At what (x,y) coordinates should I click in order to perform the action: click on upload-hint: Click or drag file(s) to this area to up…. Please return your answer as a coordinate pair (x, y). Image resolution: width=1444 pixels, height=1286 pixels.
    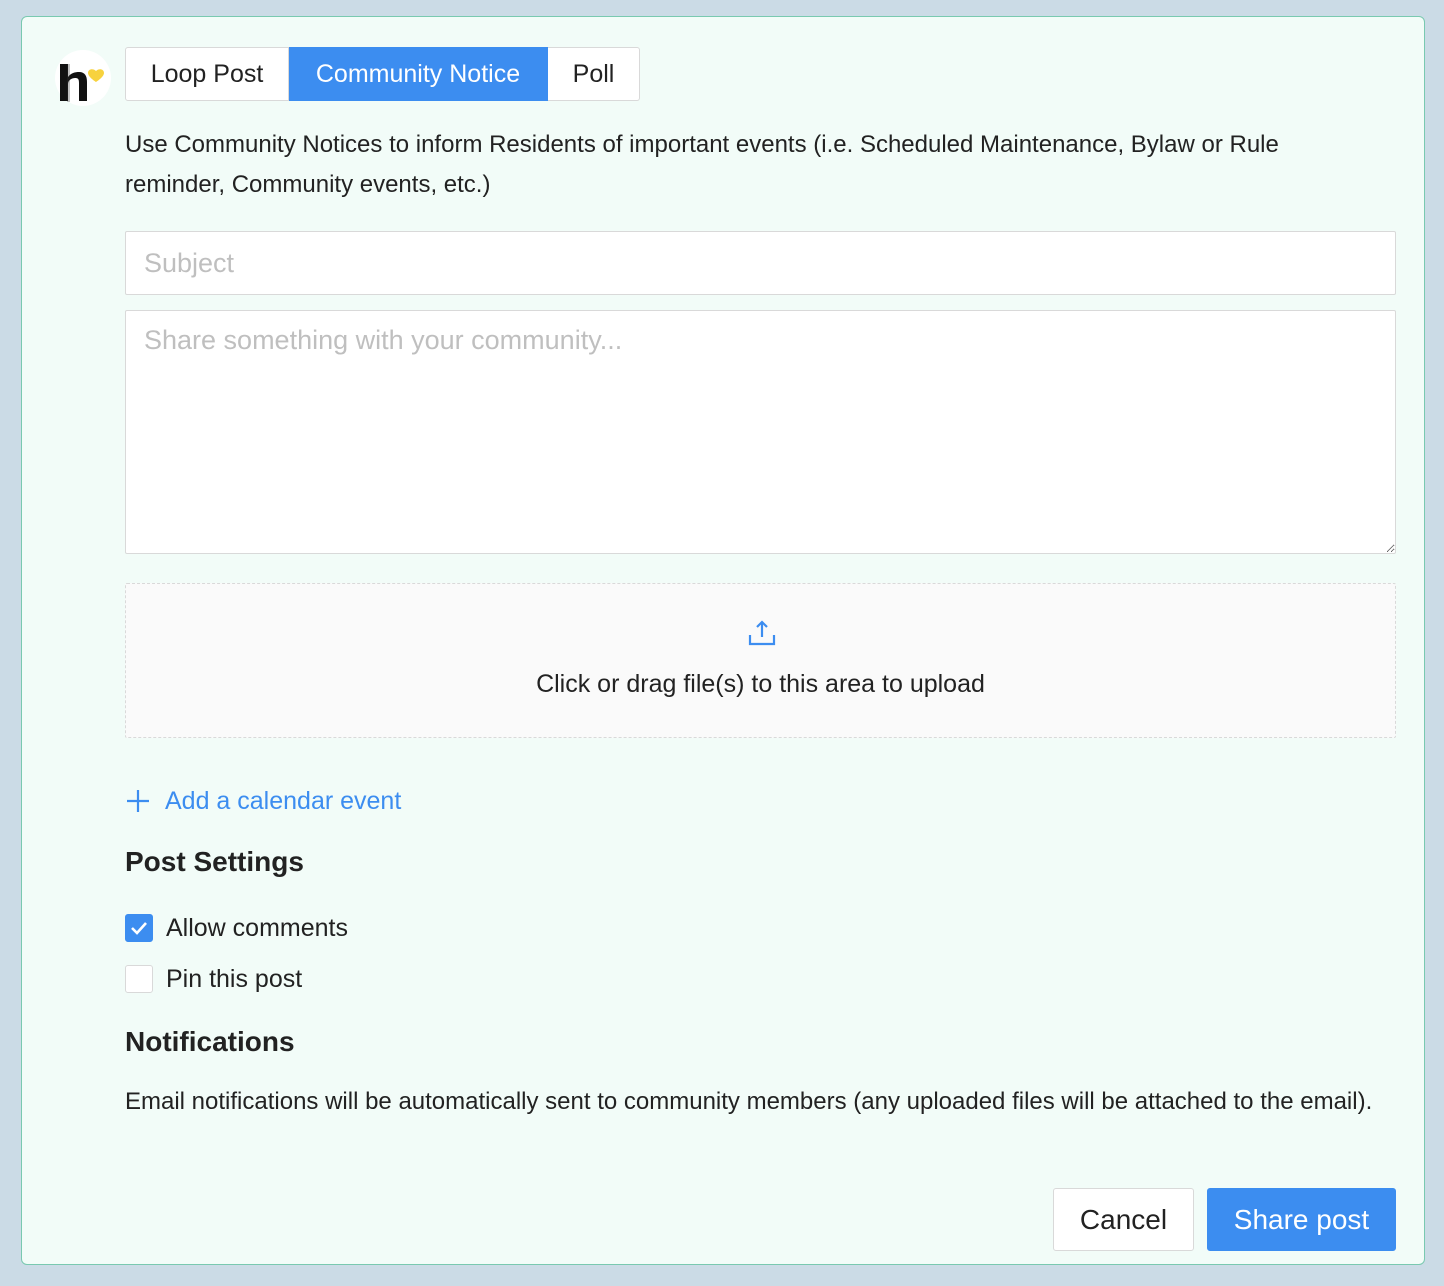
    Looking at the image, I should click on (760, 684).